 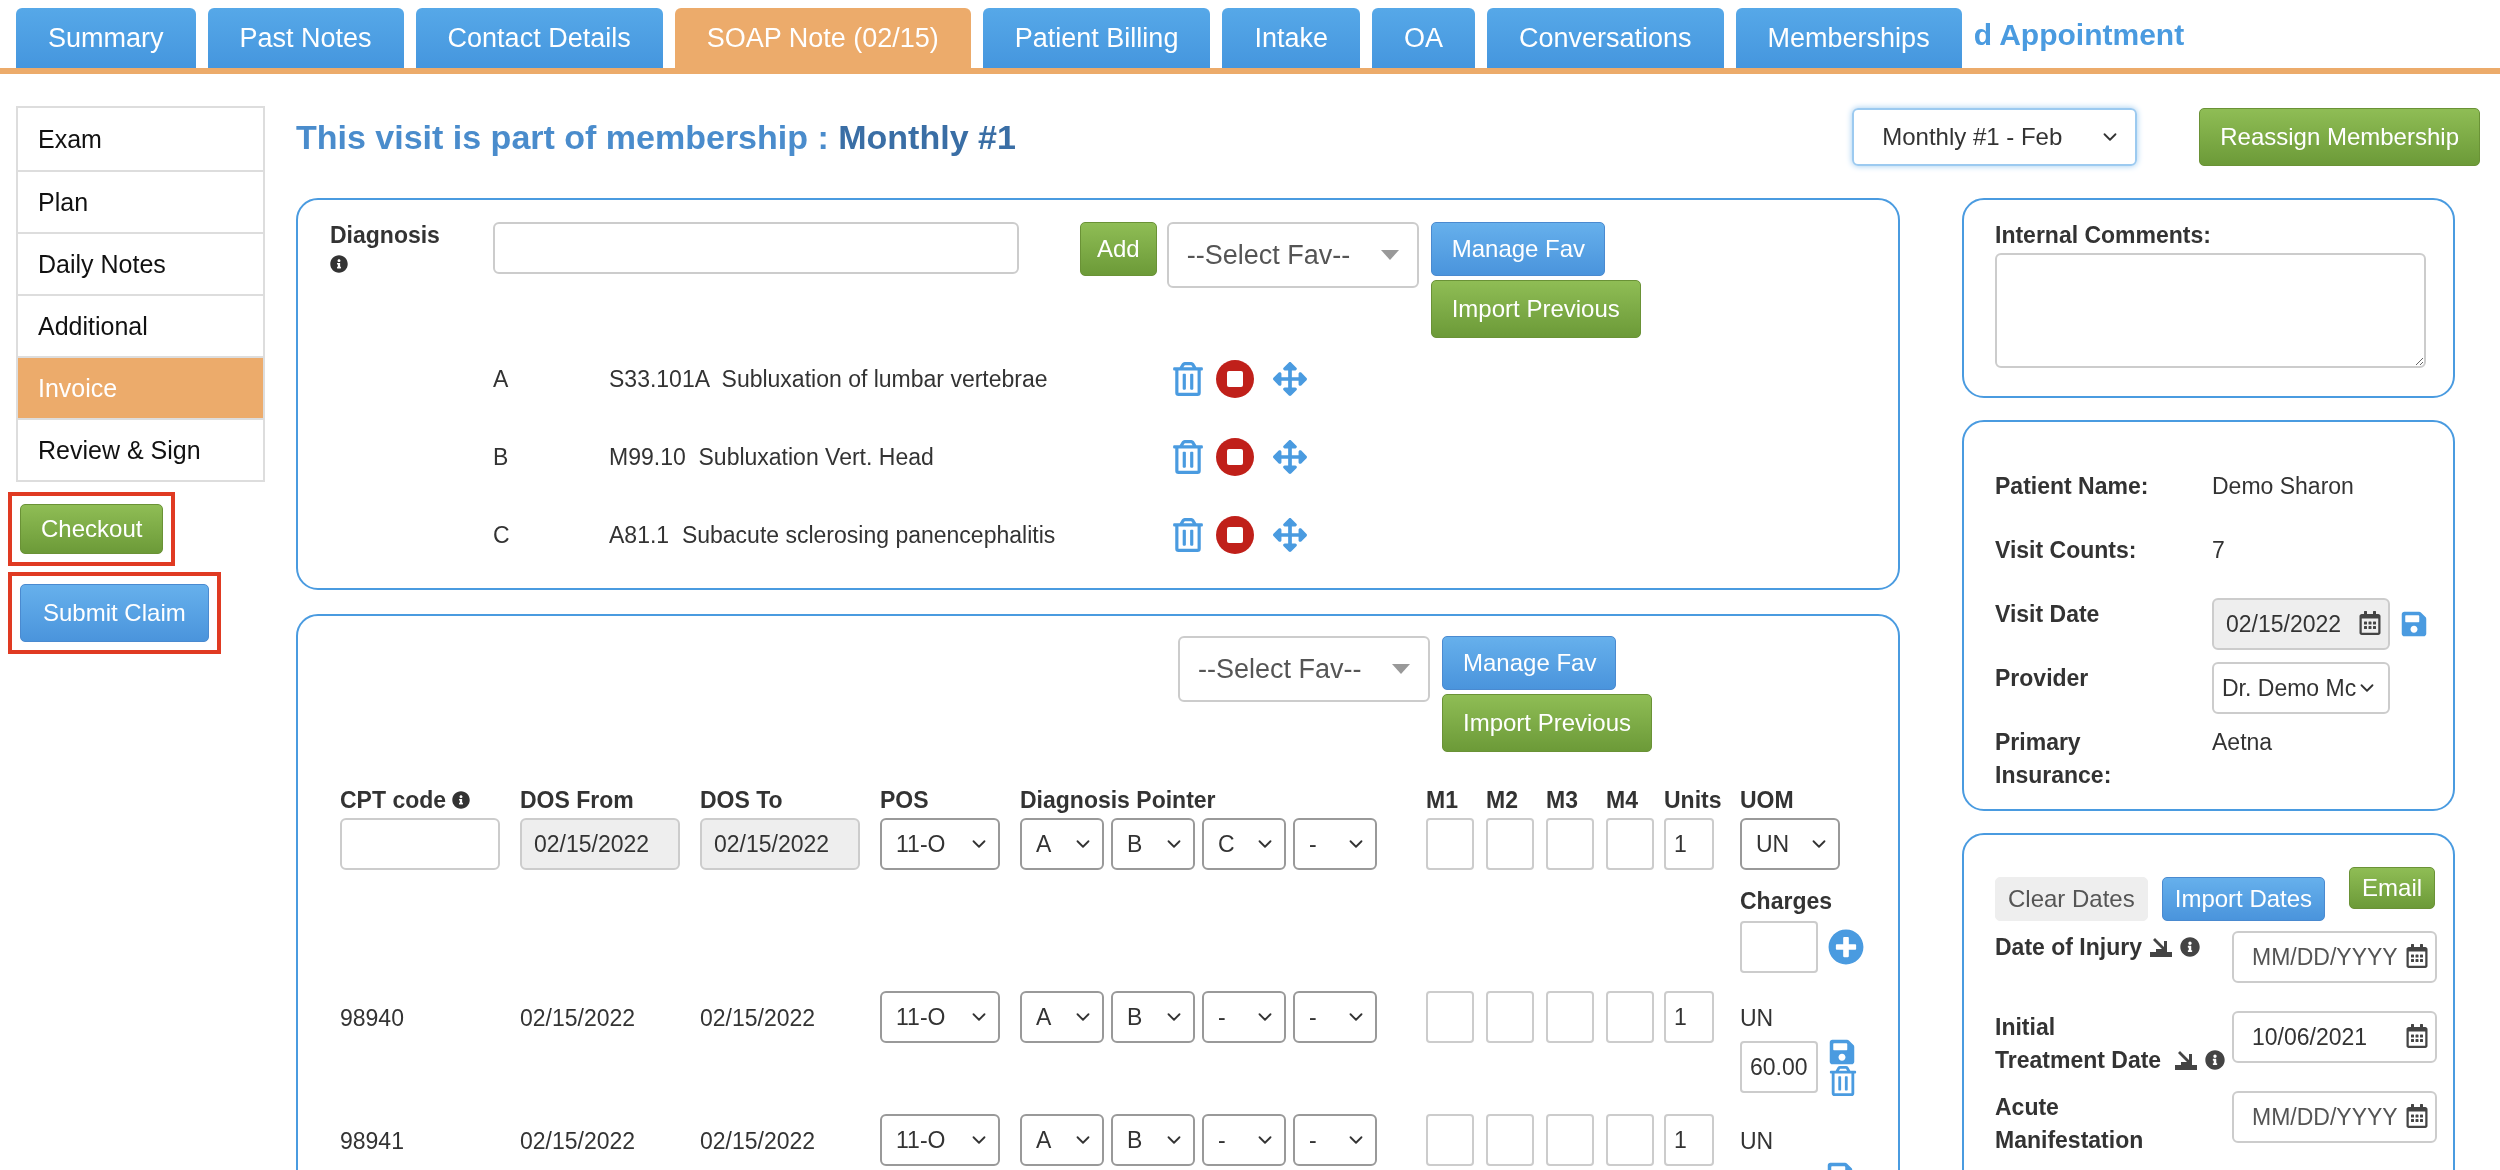 I want to click on field-label: Visit Counts:, so click(x=2066, y=550).